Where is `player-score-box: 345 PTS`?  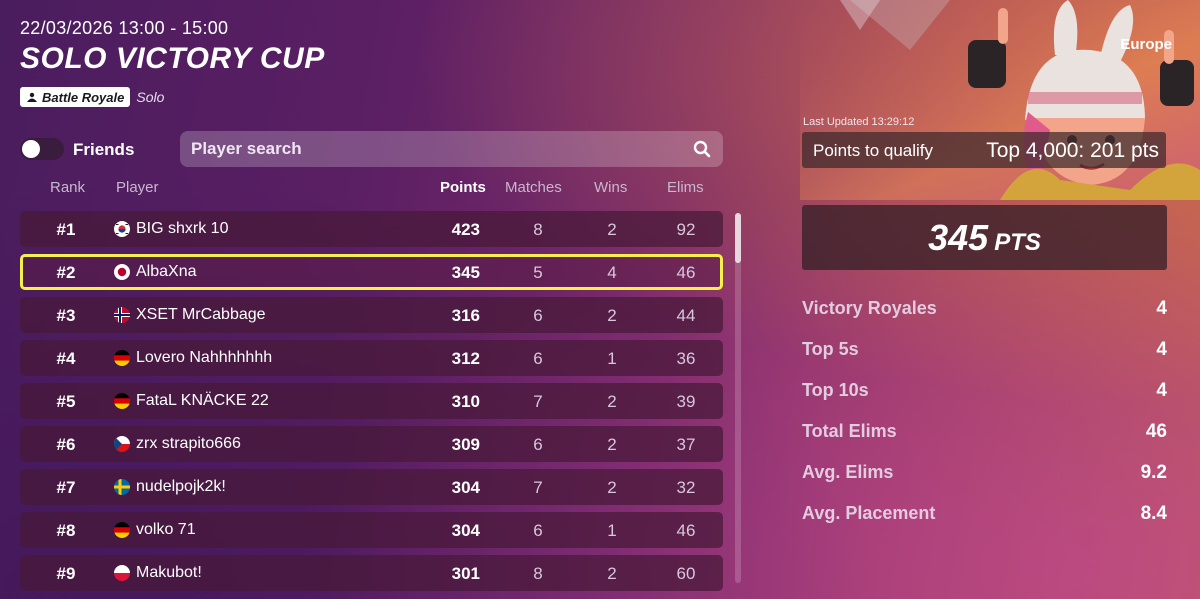
player-score-box: 345 PTS is located at coordinates (984, 237).